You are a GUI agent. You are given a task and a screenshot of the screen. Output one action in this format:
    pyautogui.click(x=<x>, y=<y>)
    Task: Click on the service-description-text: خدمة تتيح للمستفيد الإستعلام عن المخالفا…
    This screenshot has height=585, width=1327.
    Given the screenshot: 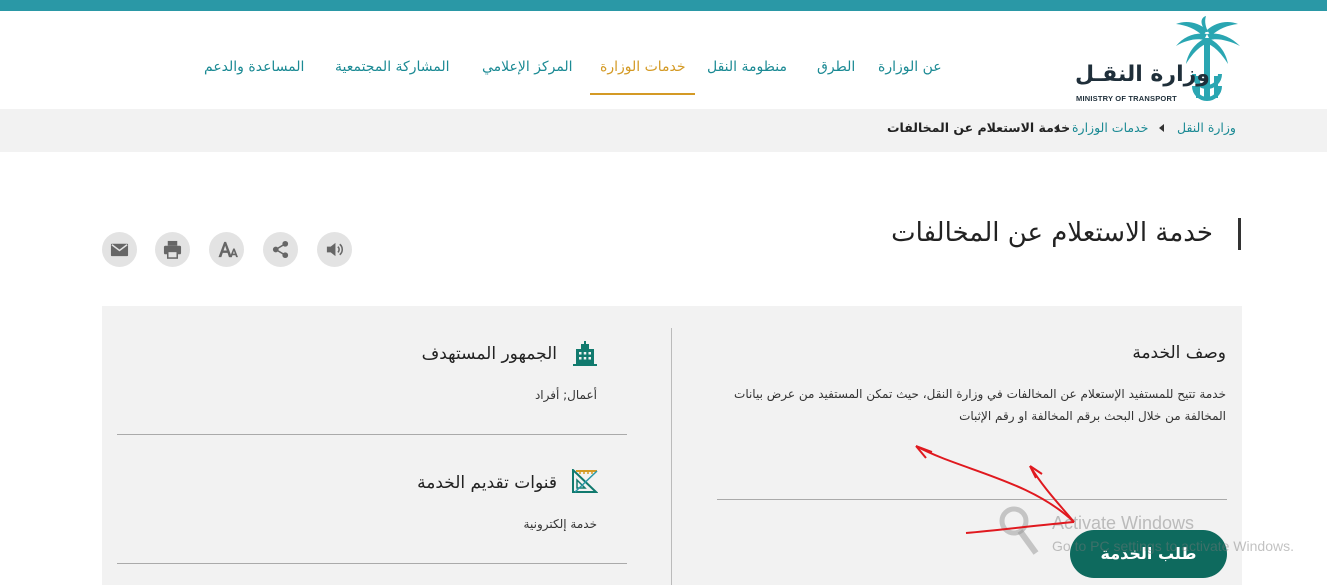 What is the action you would take?
    pyautogui.click(x=980, y=405)
    